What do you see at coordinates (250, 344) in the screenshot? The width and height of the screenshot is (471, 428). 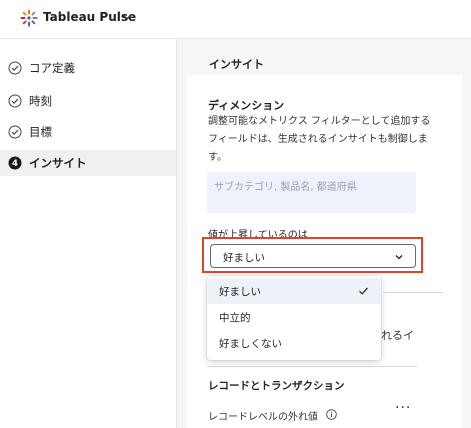 I see `option-label: 好ましくない` at bounding box center [250, 344].